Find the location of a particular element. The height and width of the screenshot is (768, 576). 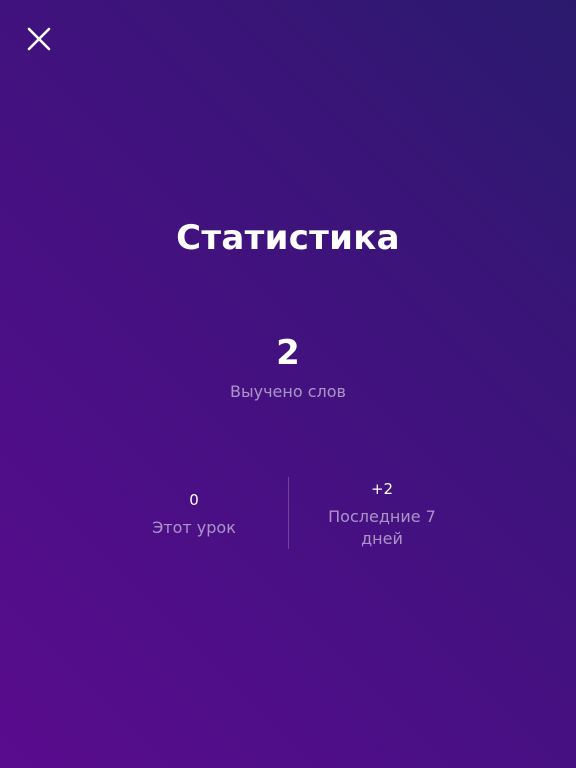

learned-words-block: 2 Выучено слов is located at coordinates (288, 365).